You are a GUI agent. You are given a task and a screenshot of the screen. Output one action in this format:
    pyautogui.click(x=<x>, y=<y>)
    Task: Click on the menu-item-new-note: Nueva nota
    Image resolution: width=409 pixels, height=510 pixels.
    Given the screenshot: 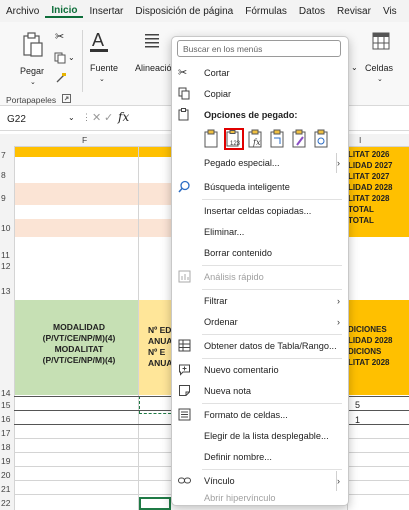 What is the action you would take?
    pyautogui.click(x=260, y=391)
    